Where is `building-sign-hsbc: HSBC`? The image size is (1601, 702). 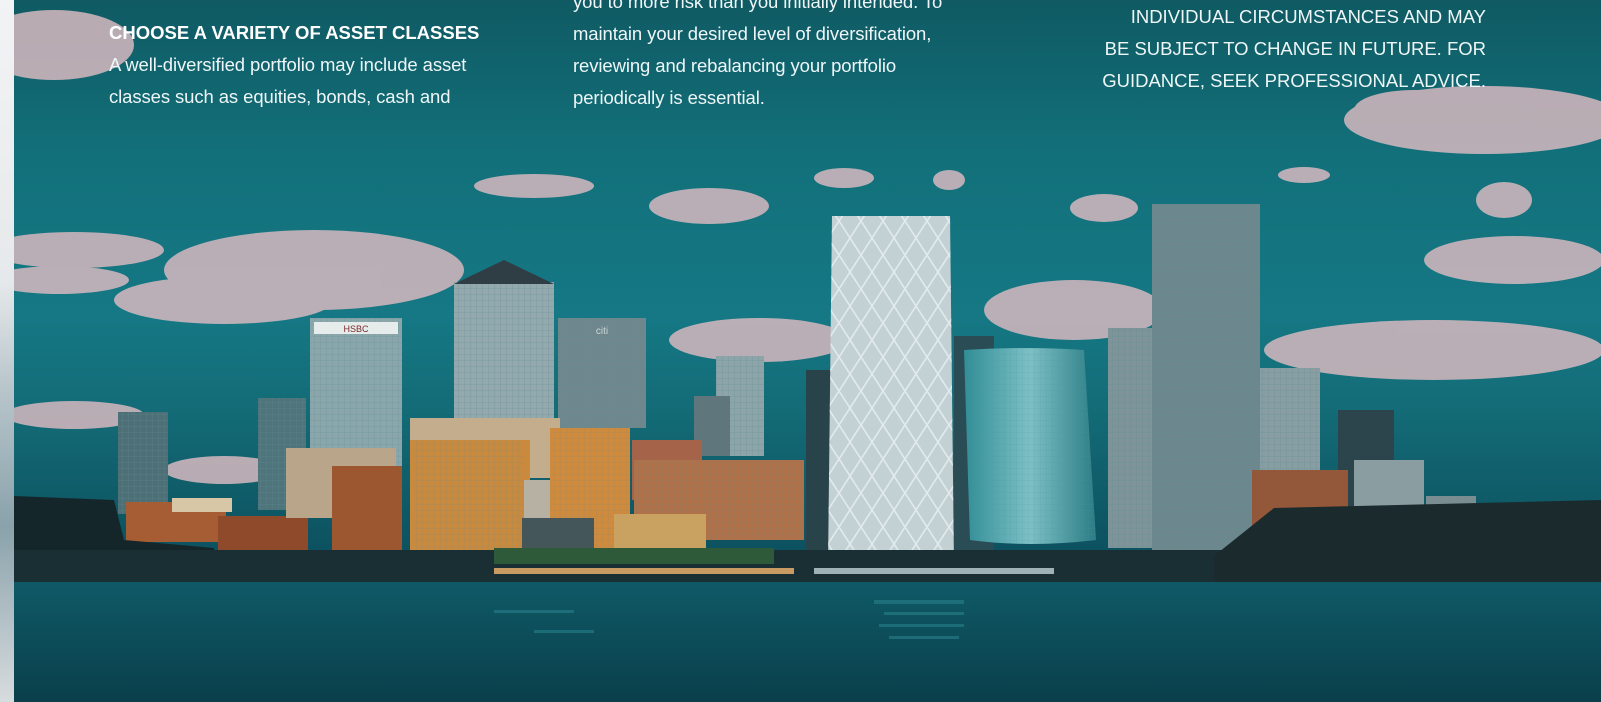 building-sign-hsbc: HSBC is located at coordinates (356, 329).